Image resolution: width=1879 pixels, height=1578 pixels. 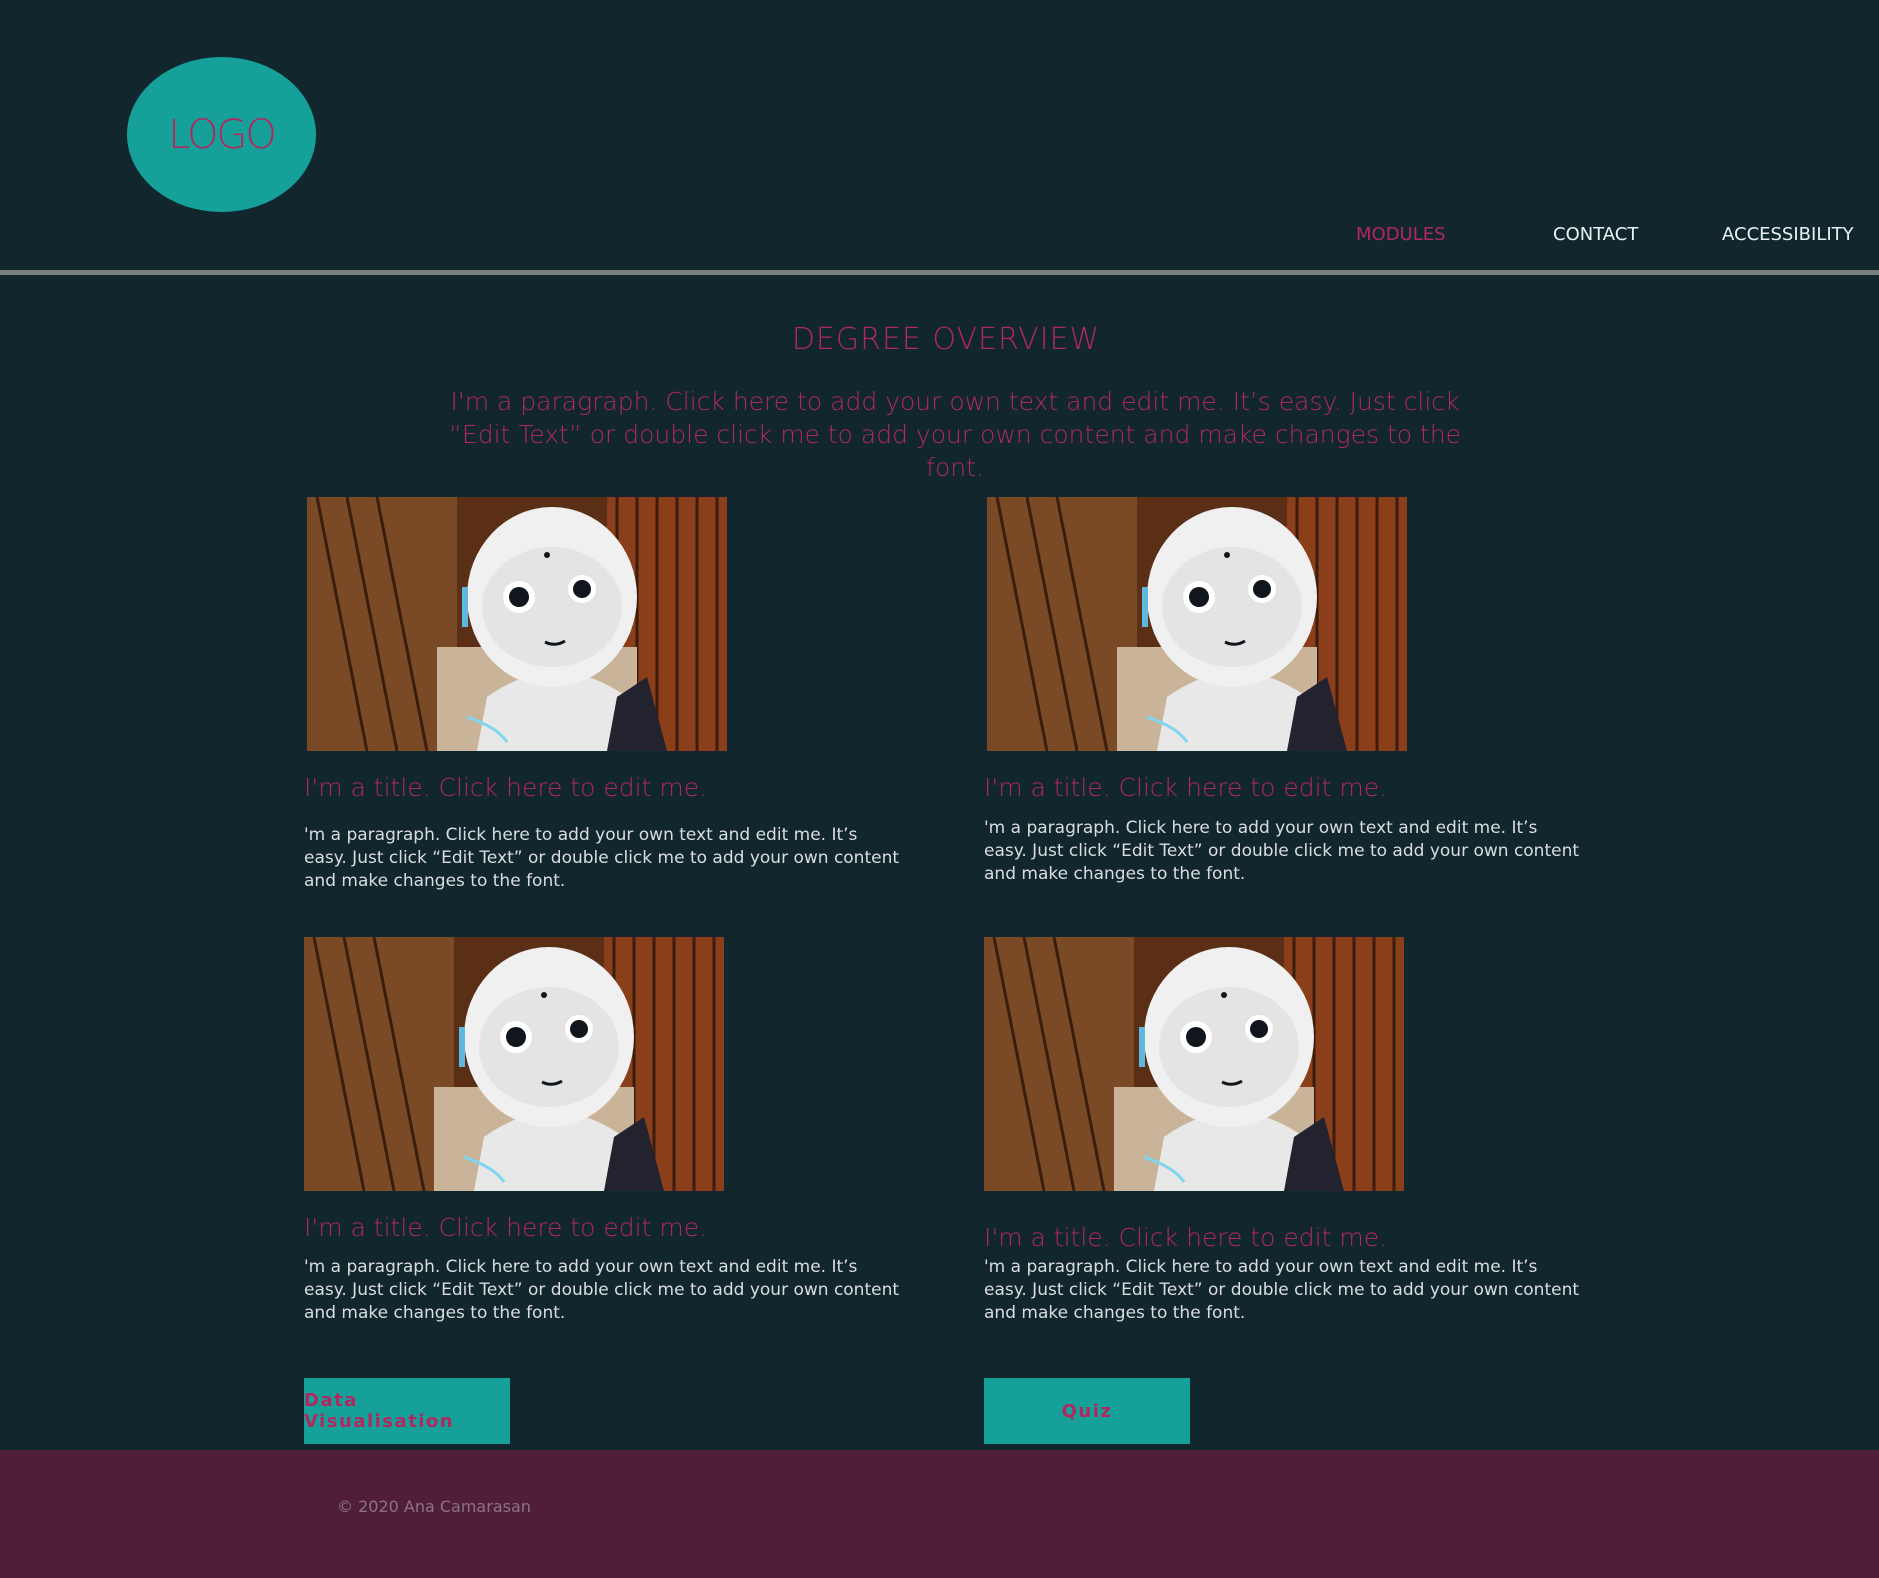 I want to click on copyright-text: © 2020 Ana Camarasan, so click(x=434, y=1506).